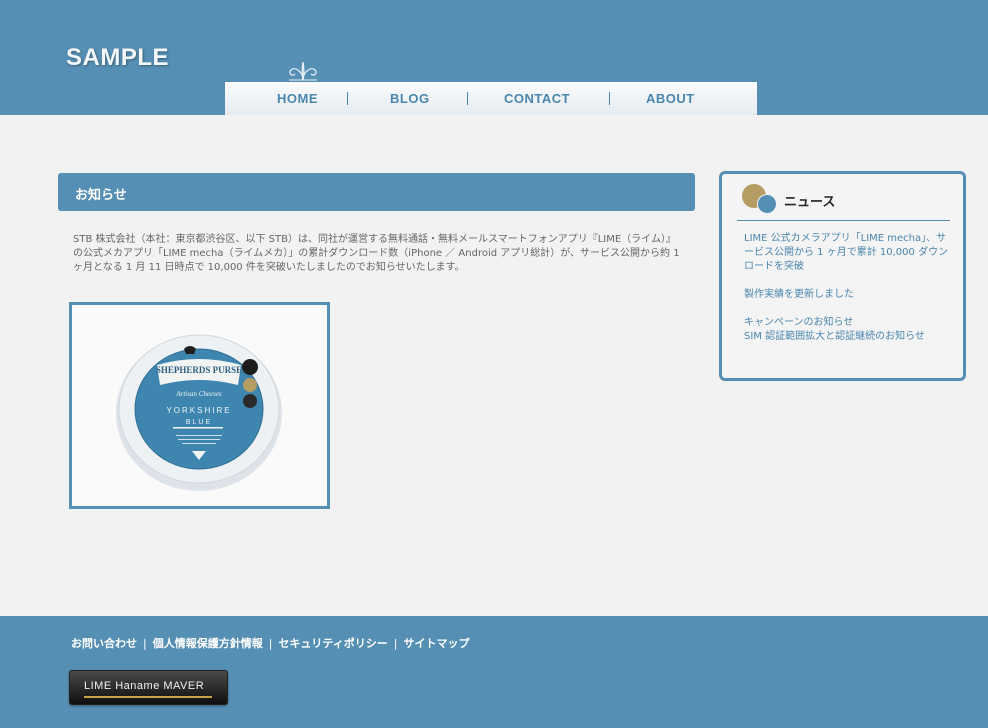 This screenshot has width=988, height=728. What do you see at coordinates (297, 98) in the screenshot?
I see `nav-home: HOME` at bounding box center [297, 98].